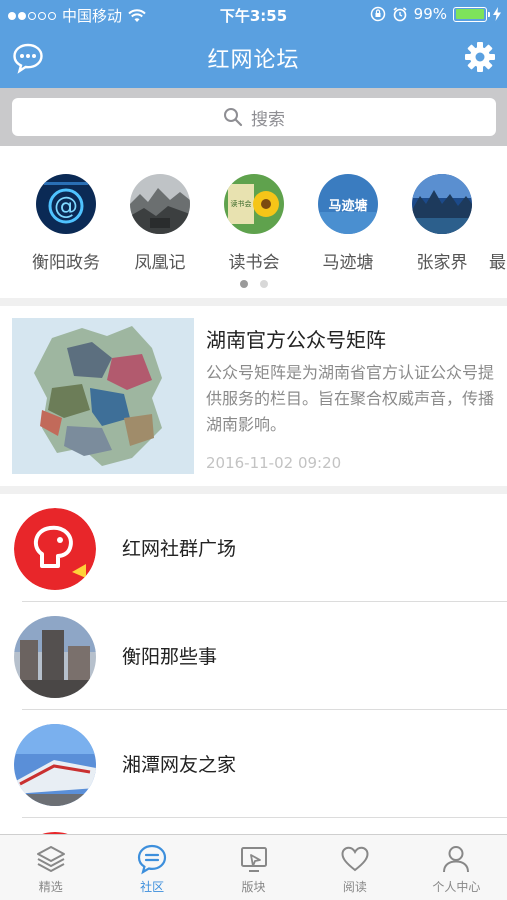 The height and width of the screenshot is (900, 507). I want to click on category-item-zhangjiajie: 张家界, so click(442, 223).